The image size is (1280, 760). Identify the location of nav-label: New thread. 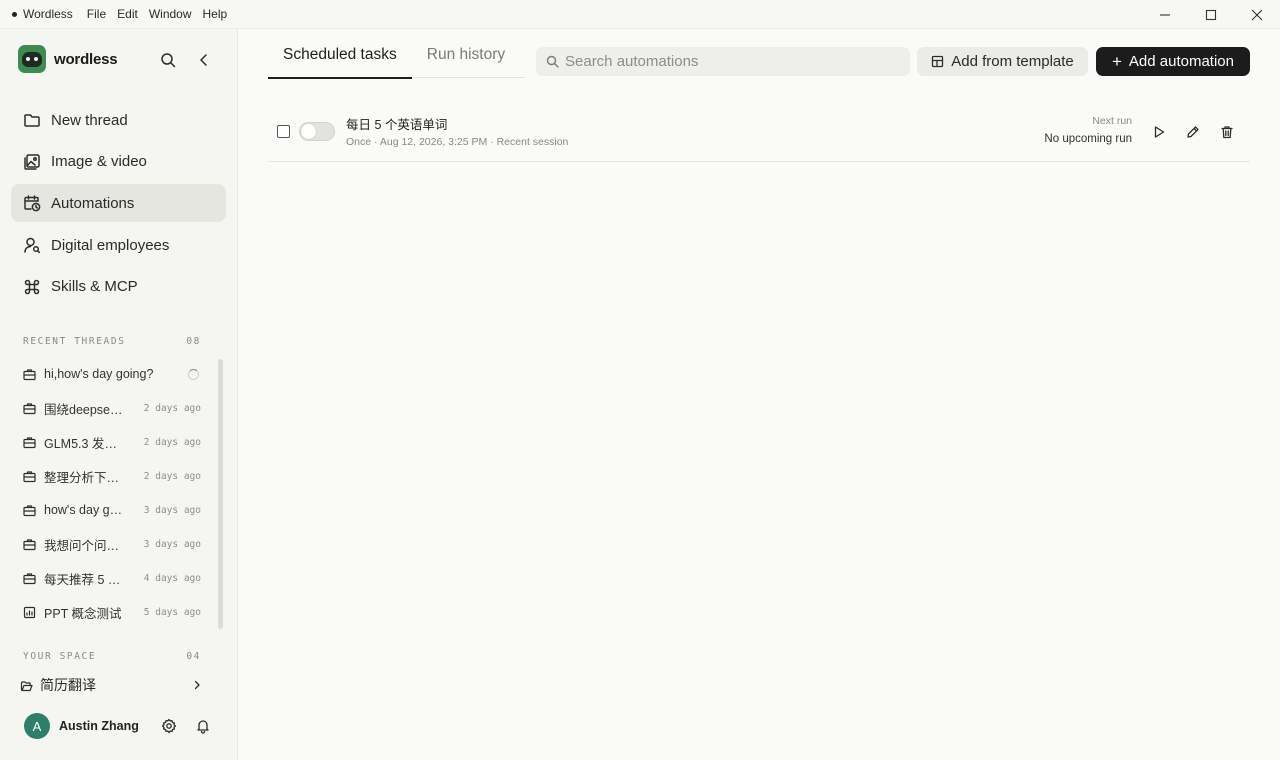
(89, 120).